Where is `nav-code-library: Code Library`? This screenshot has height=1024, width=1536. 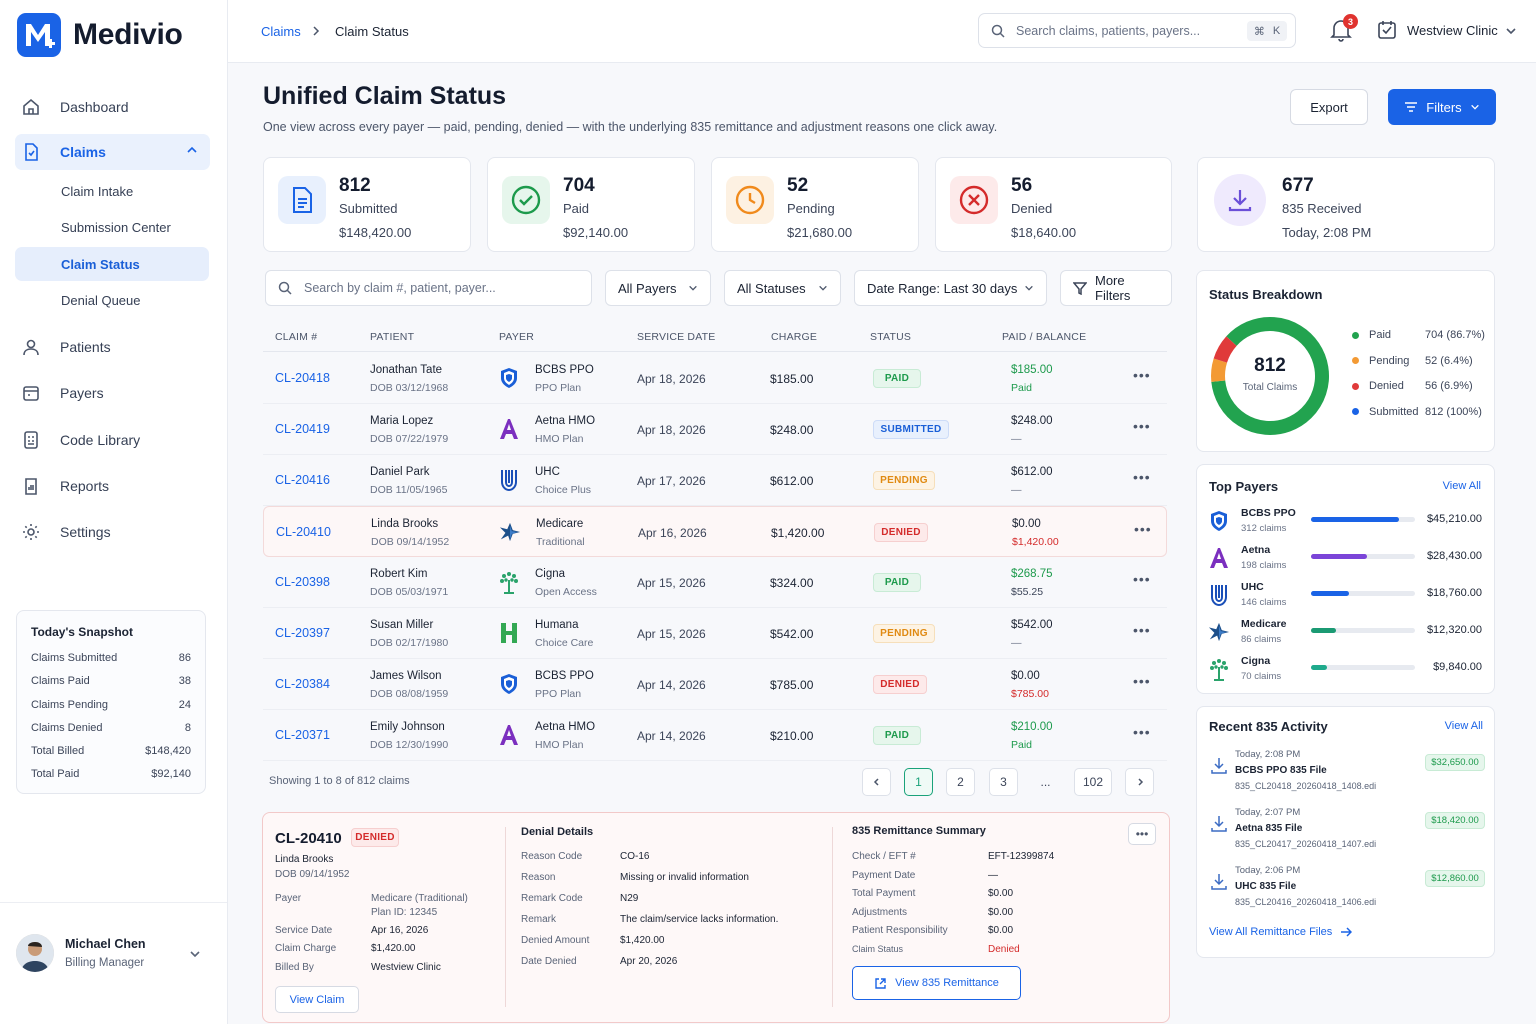 nav-code-library: Code Library is located at coordinates (112, 440).